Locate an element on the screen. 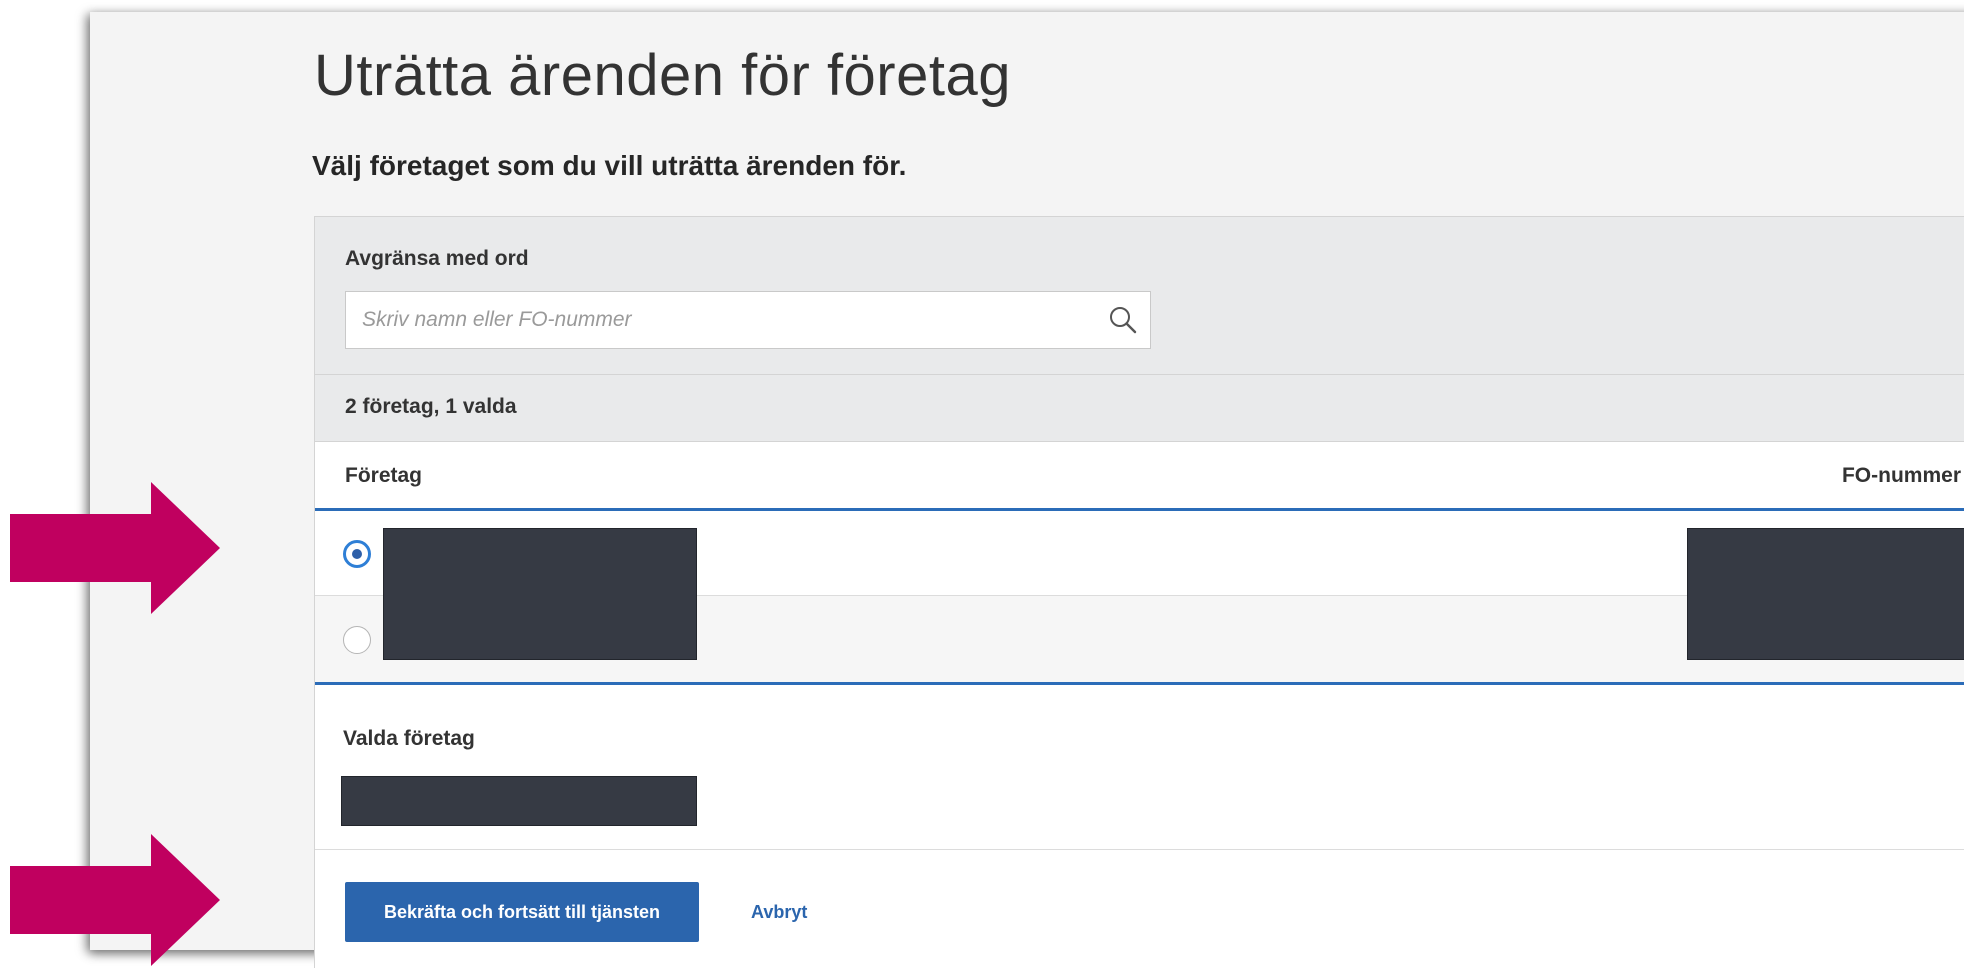 The image size is (1964, 968). redacted-company-names is located at coordinates (540, 594).